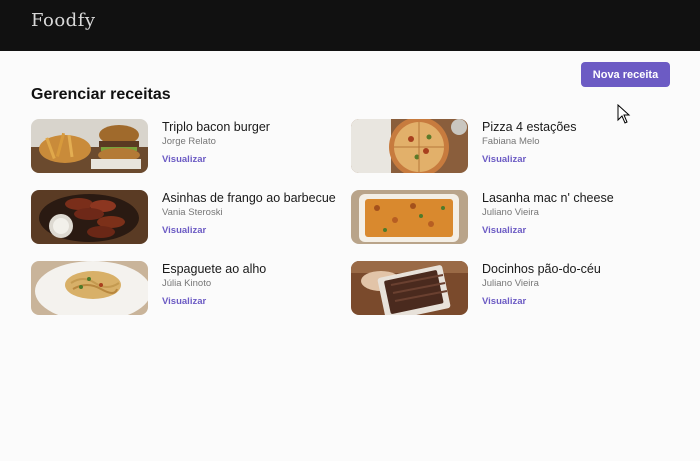 The width and height of the screenshot is (700, 461). What do you see at coordinates (548, 198) in the screenshot?
I see `recipe-title: Lasanha mac n' cheese` at bounding box center [548, 198].